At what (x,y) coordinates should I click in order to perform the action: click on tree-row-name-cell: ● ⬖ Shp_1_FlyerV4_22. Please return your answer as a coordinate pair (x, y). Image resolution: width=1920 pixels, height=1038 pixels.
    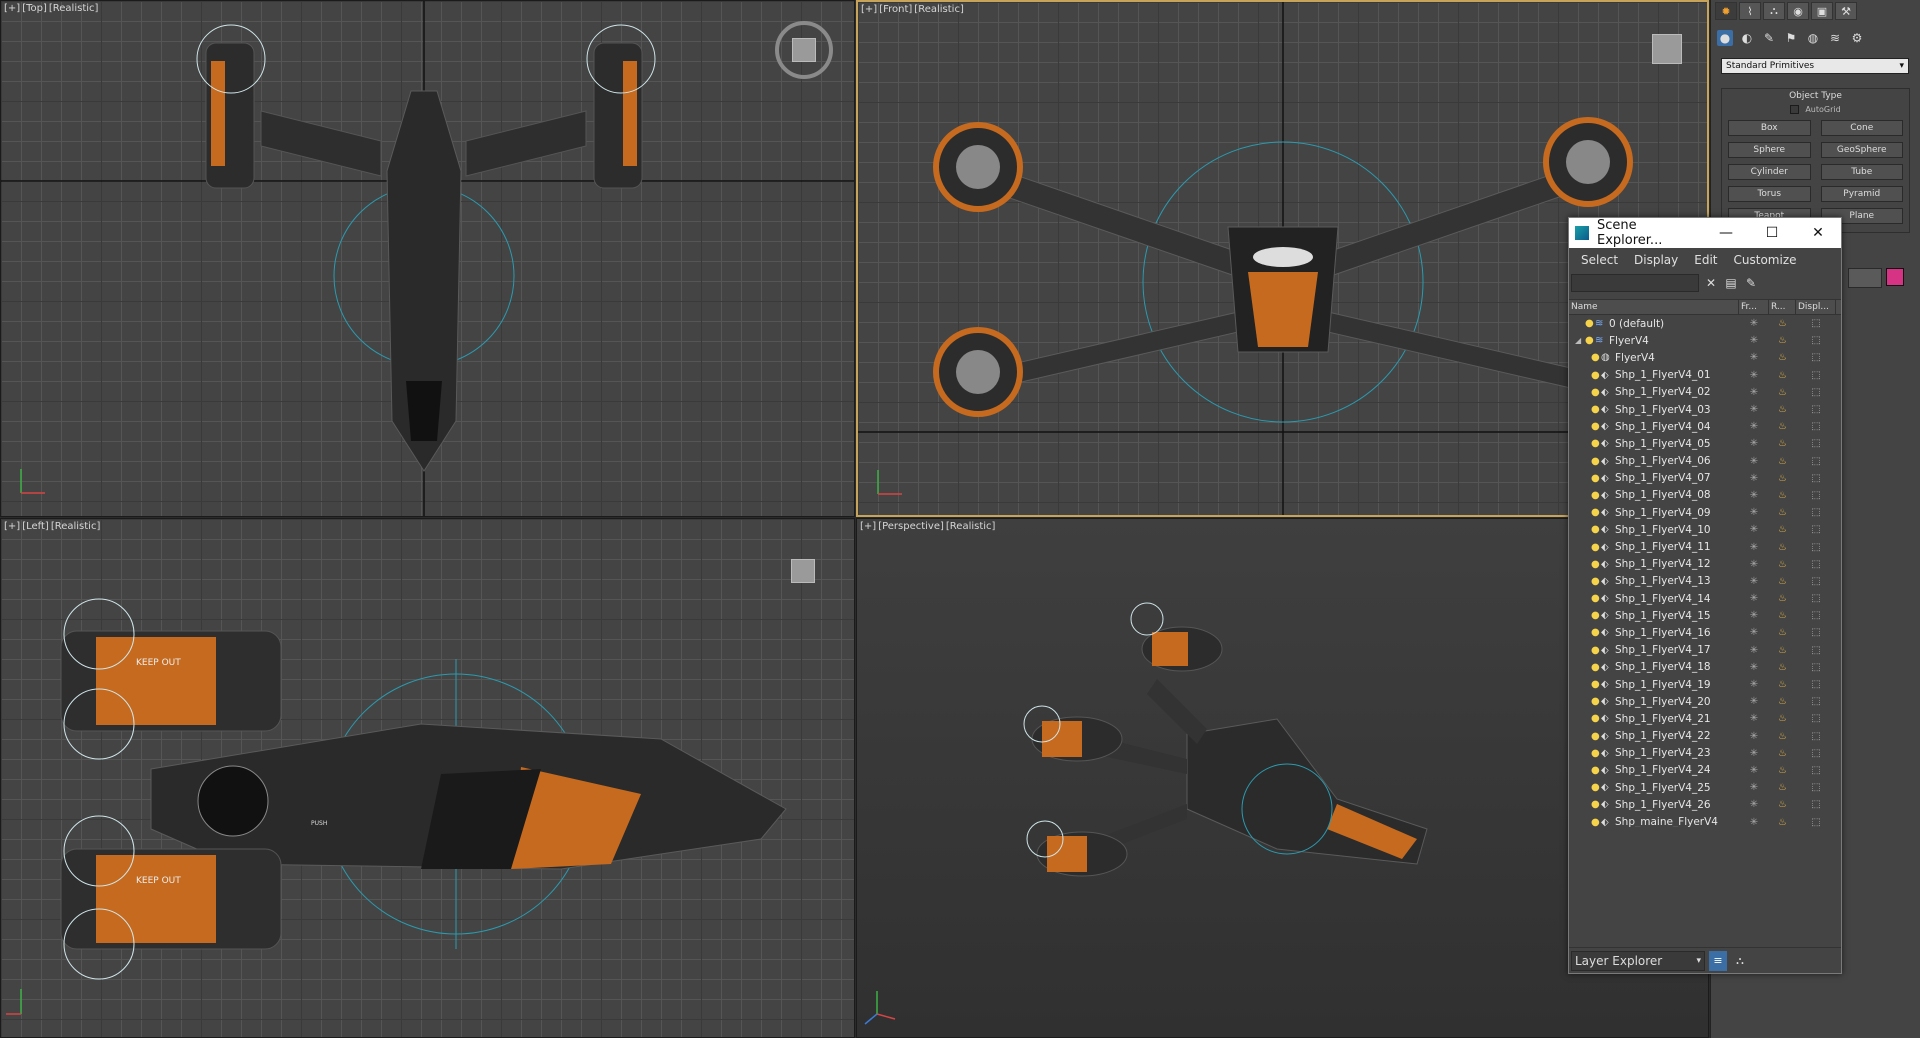
    Looking at the image, I should click on (1654, 736).